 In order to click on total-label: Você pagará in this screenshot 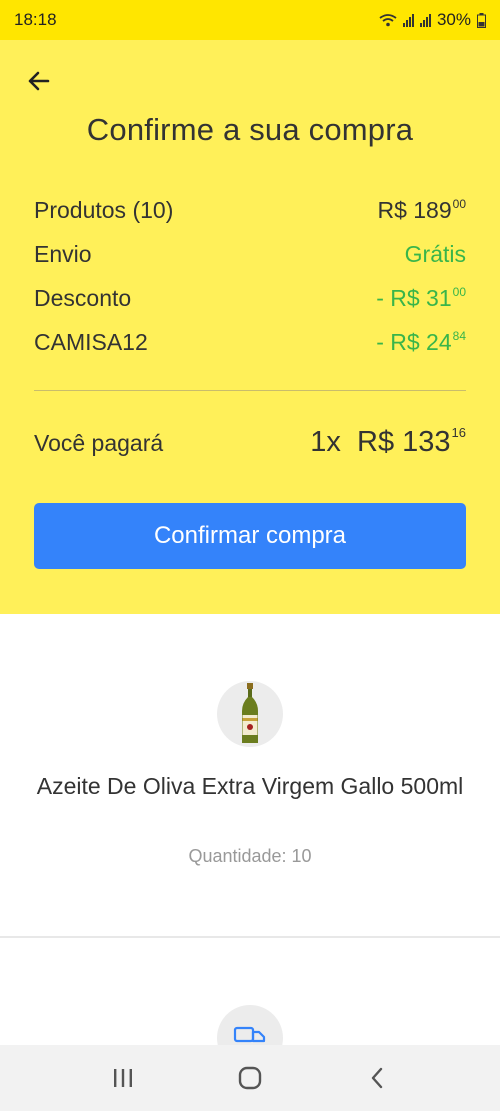, I will do `click(99, 443)`.